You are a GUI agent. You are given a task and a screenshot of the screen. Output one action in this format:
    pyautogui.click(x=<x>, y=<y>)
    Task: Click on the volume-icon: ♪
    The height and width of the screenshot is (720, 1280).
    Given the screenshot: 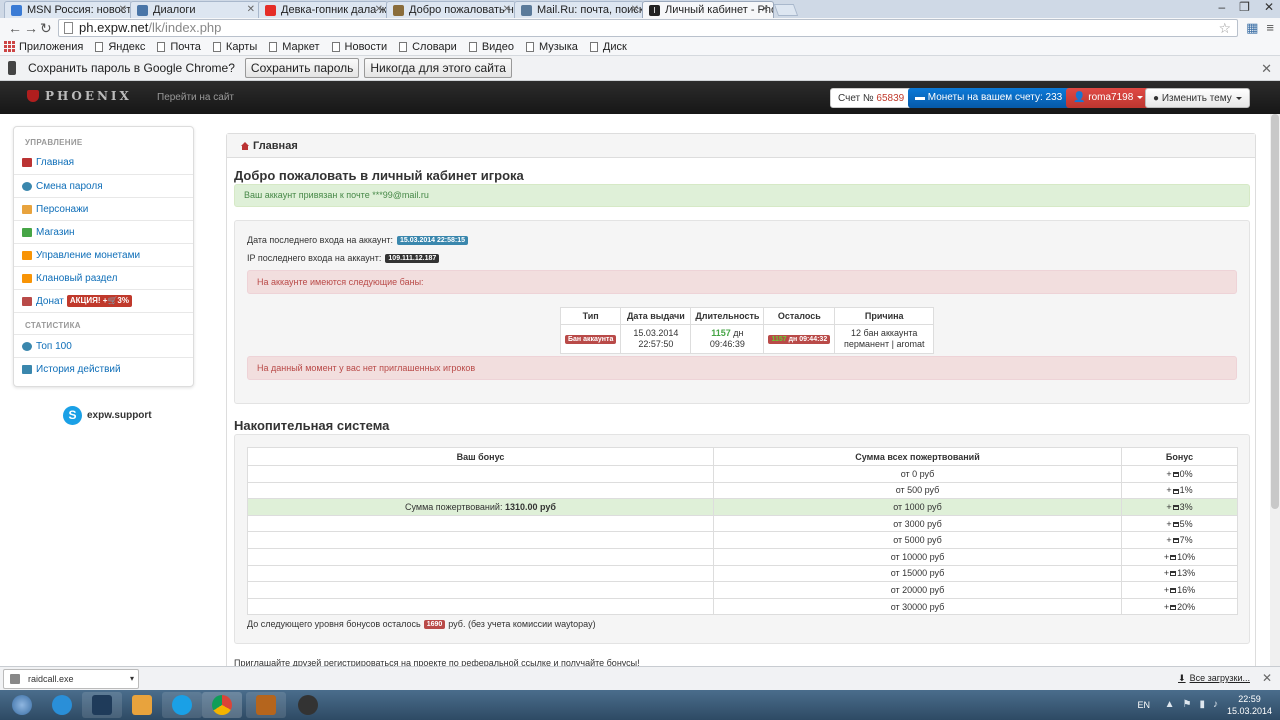 What is the action you would take?
    pyautogui.click(x=1215, y=704)
    